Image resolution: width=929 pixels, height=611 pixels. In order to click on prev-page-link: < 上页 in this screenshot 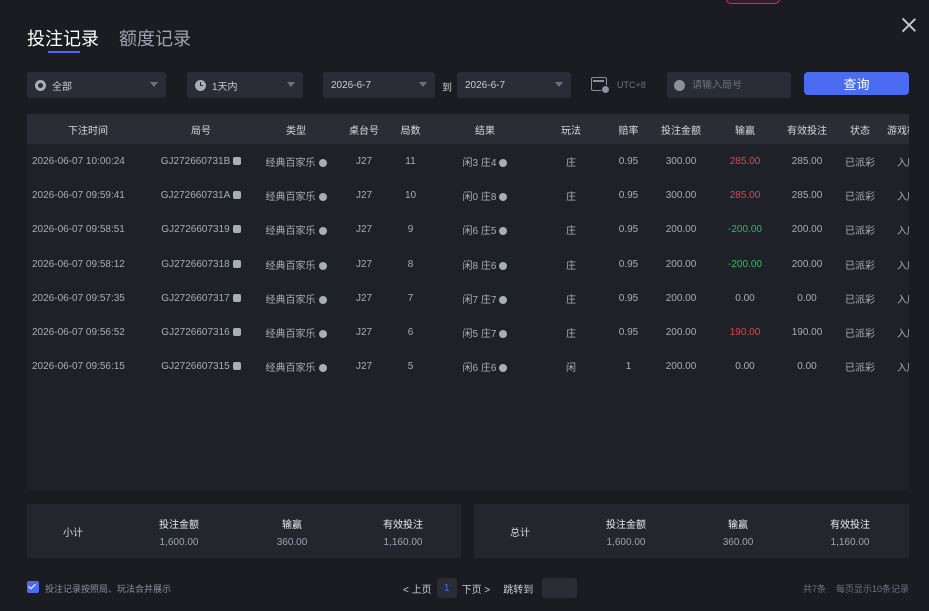, I will do `click(417, 588)`.